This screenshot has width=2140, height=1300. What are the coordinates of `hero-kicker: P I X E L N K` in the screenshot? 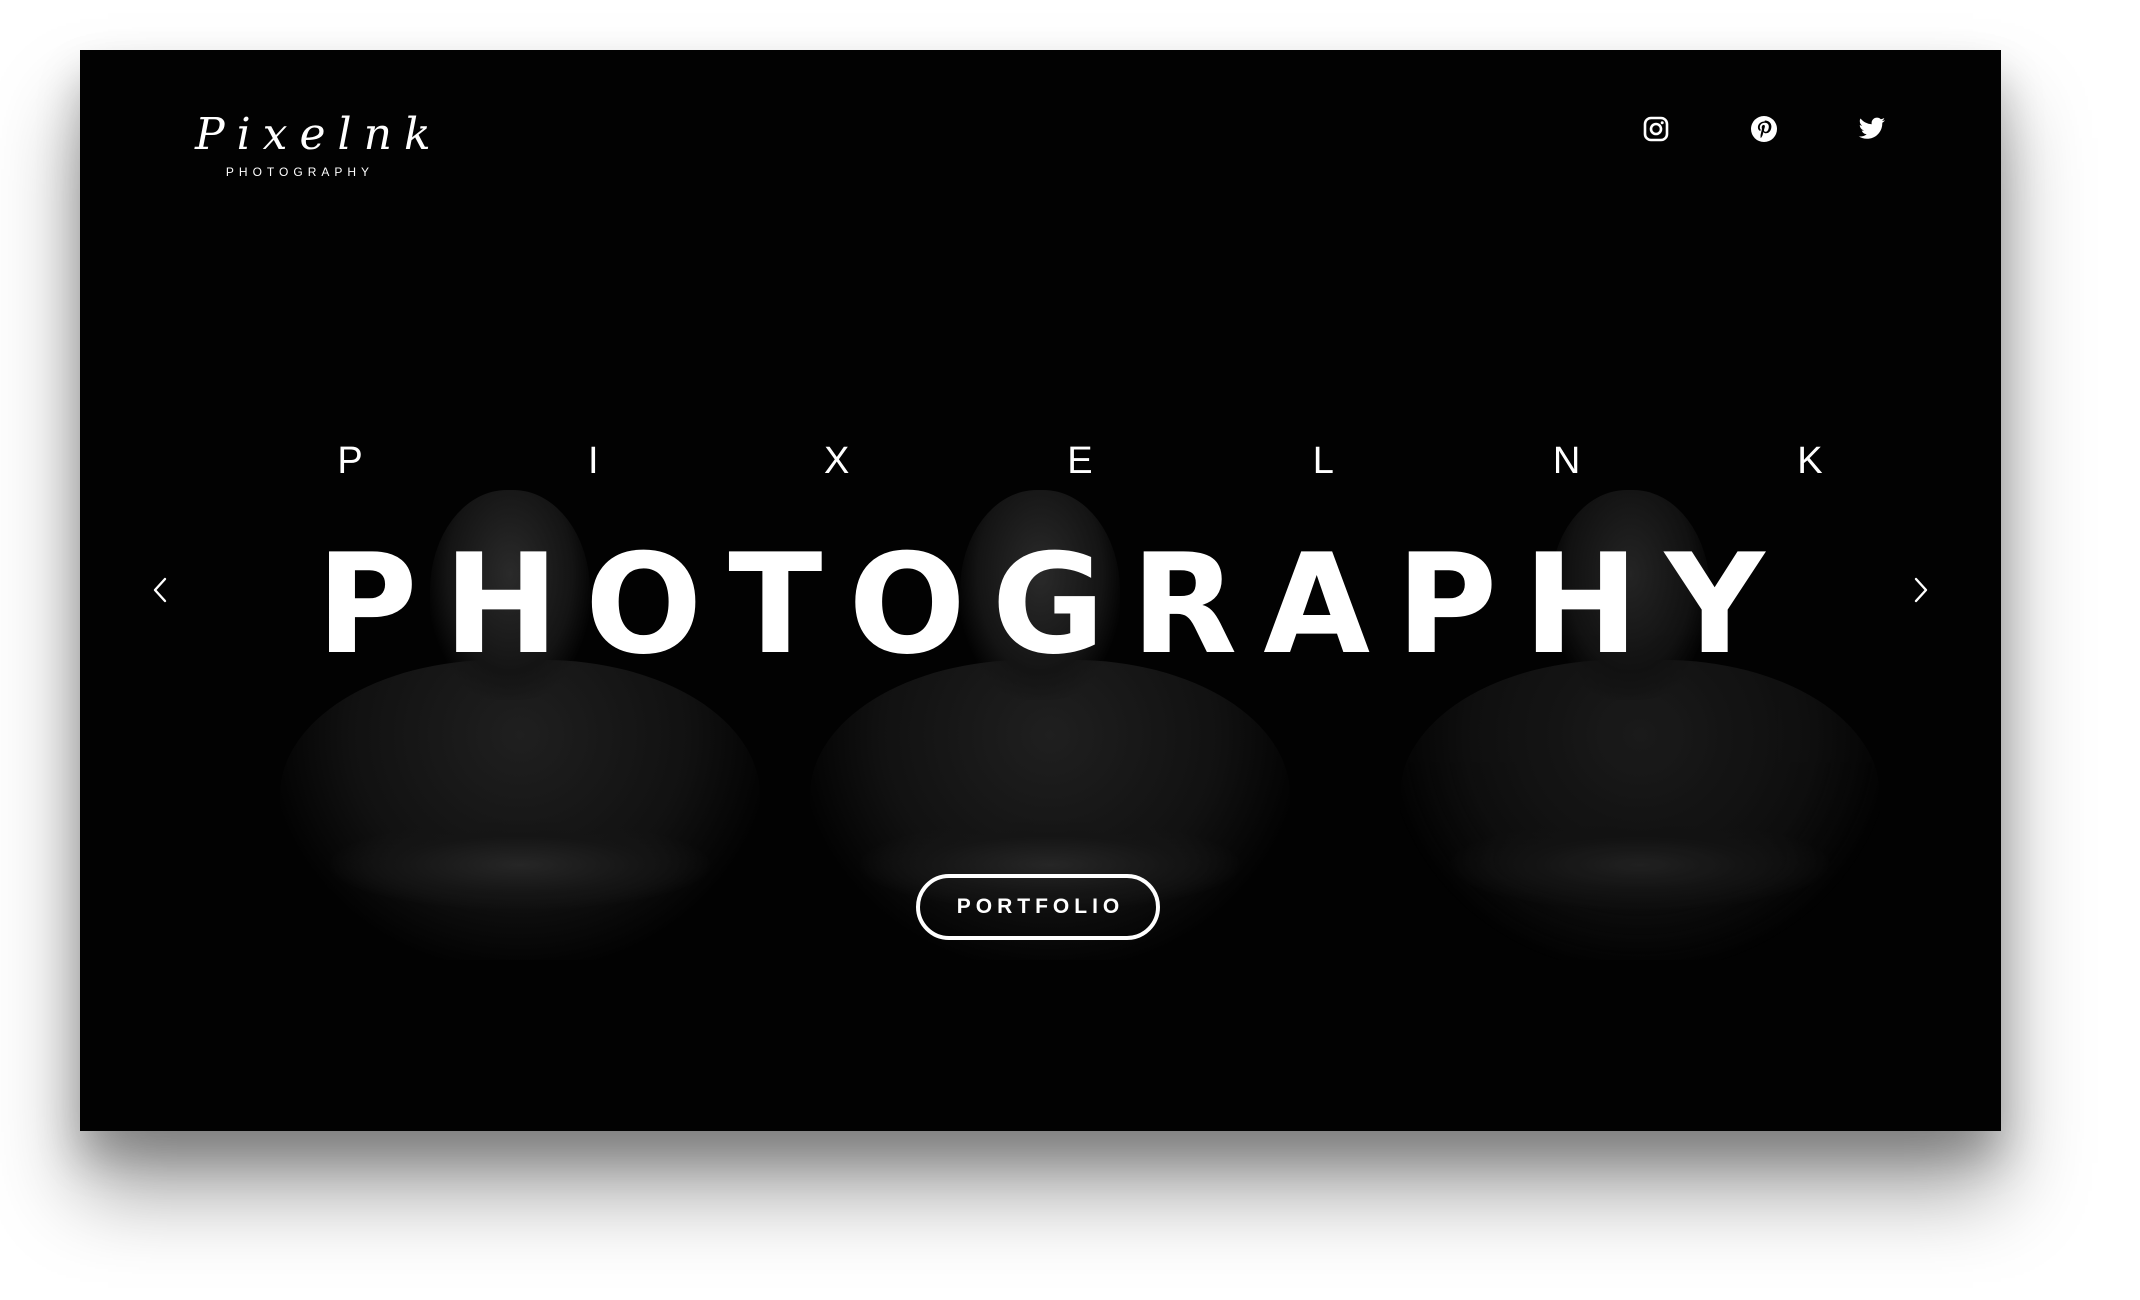 It's located at (1080, 461).